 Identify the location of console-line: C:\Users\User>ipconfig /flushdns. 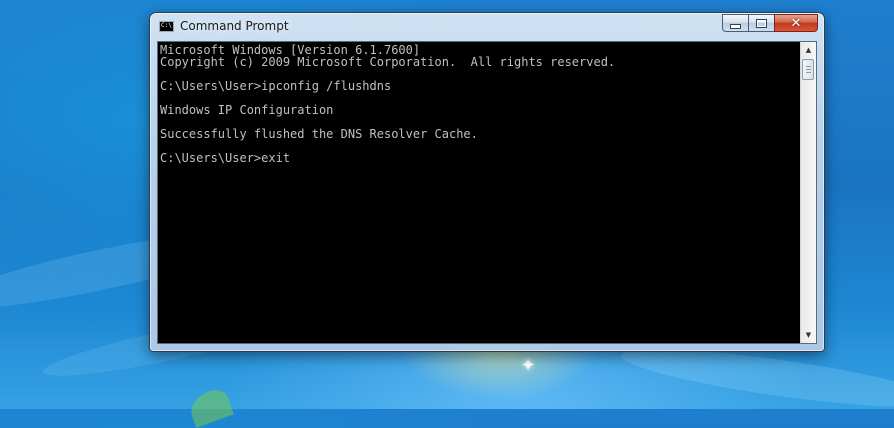
(276, 86).